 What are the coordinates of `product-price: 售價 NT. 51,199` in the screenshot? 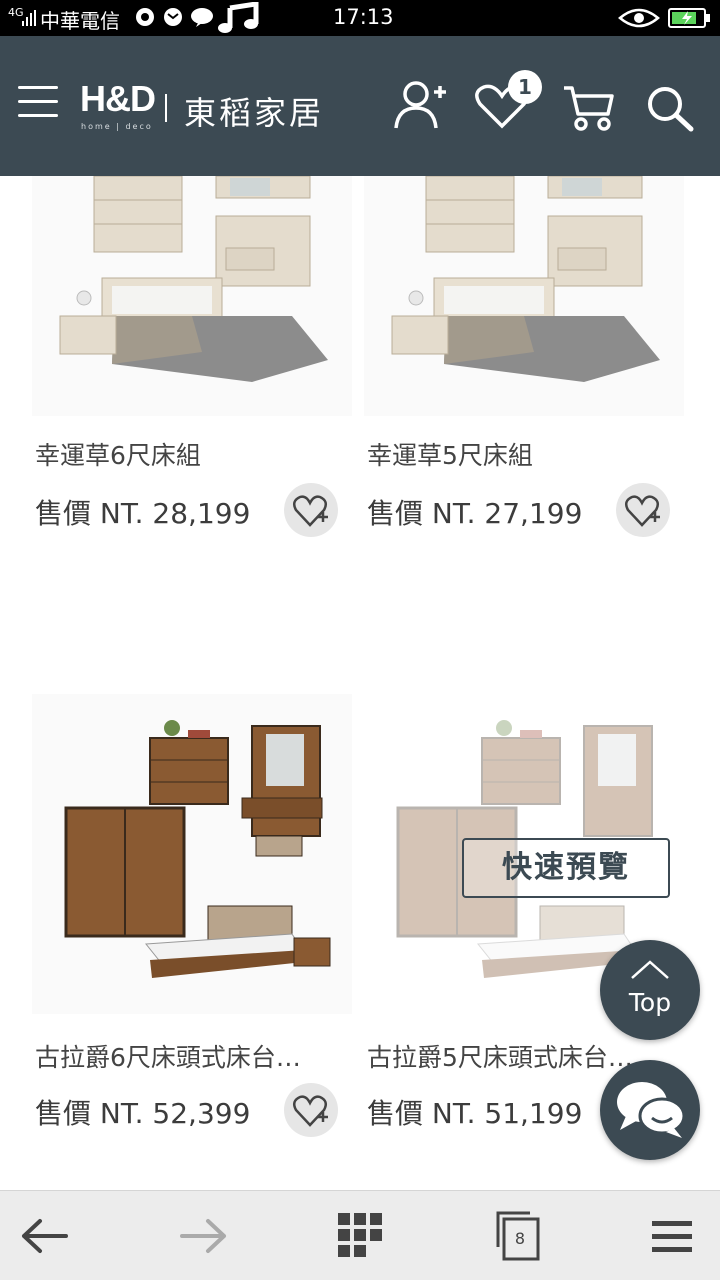 It's located at (475, 1113).